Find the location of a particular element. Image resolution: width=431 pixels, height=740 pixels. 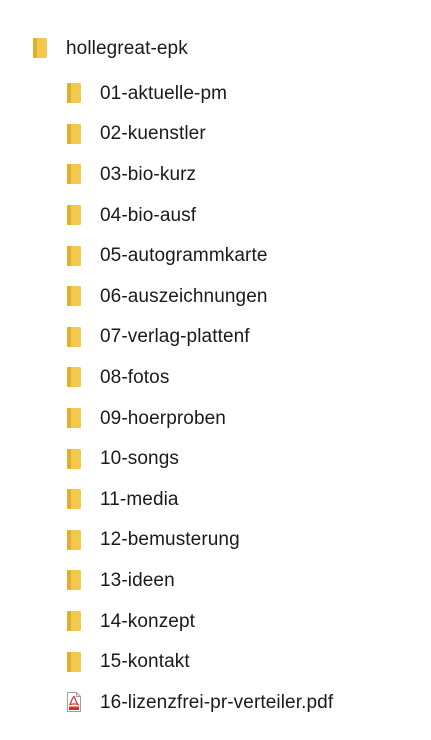

folder-item-label: 14-konzept is located at coordinates (148, 621).